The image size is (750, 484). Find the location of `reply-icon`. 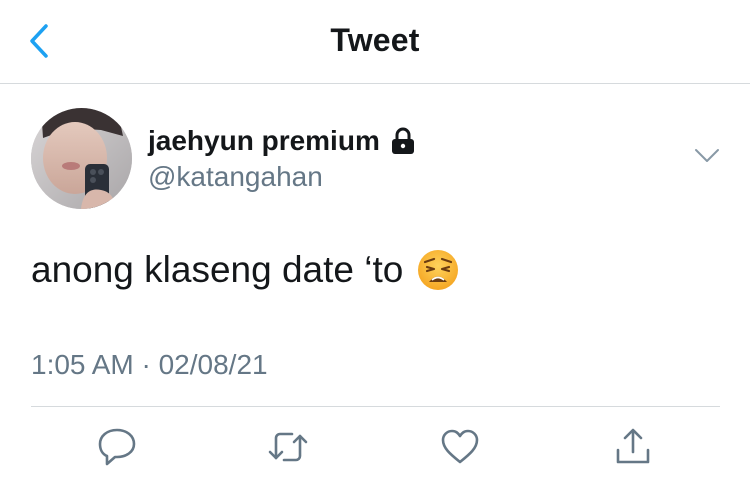

reply-icon is located at coordinates (117, 447).